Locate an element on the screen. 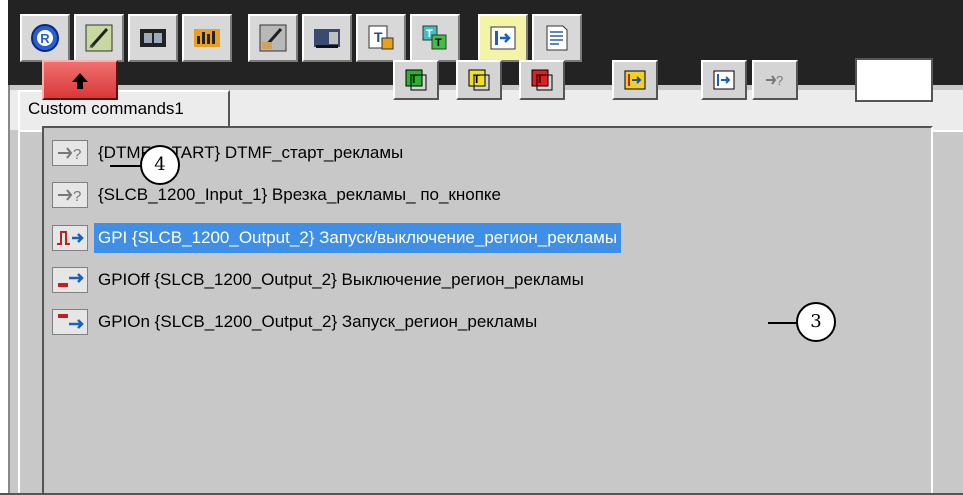  command-execute-button is located at coordinates (503, 38).